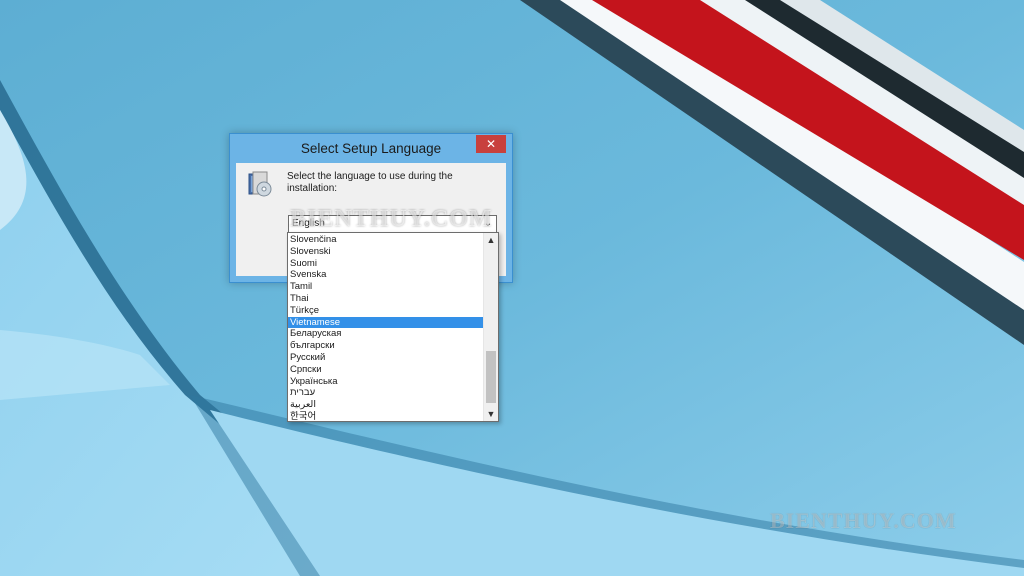 The image size is (1024, 576). I want to click on chevron-down-icon: ⌄, so click(488, 224).